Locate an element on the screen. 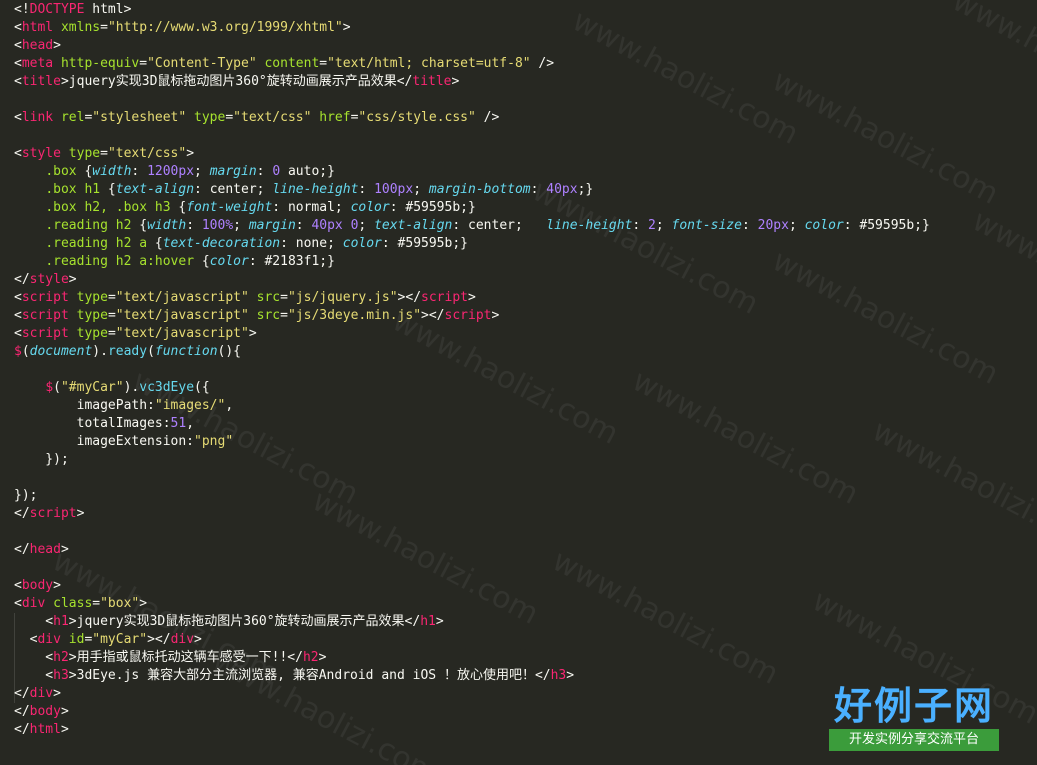 Image resolution: width=1037 pixels, height=765 pixels. code-token: : is located at coordinates (749, 225).